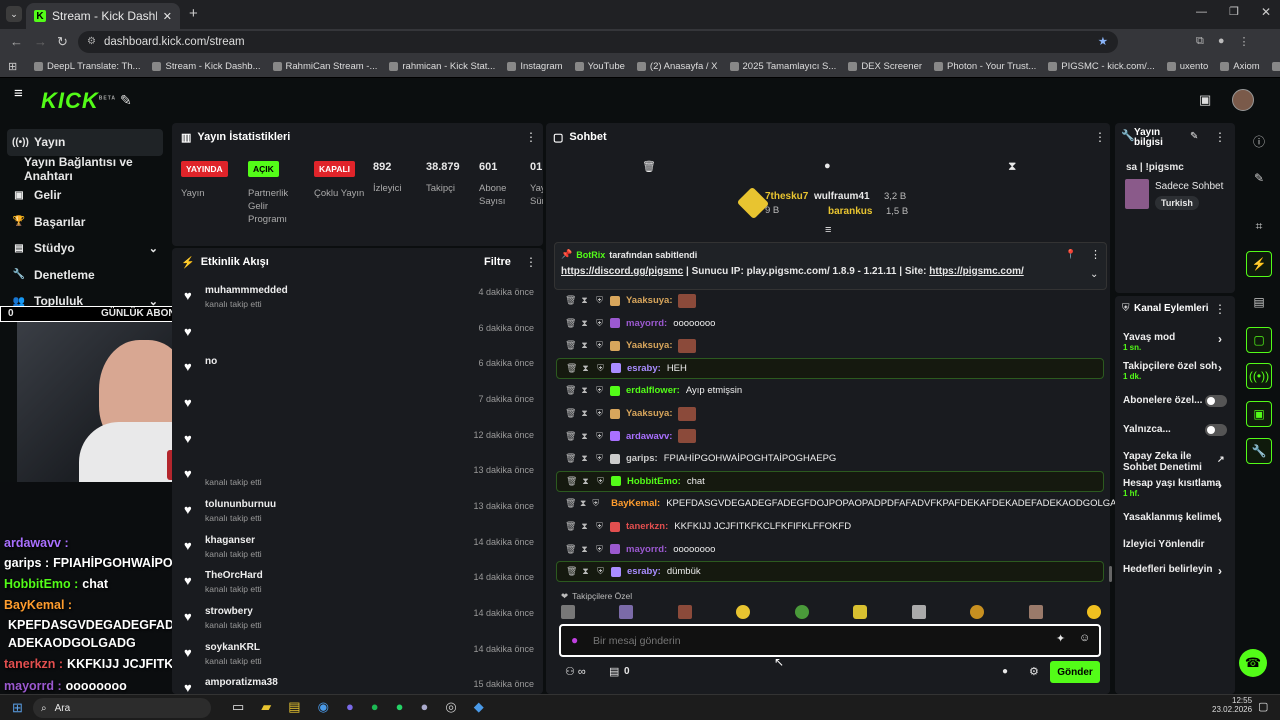 The height and width of the screenshot is (720, 1280). What do you see at coordinates (642, 458) in the screenshot?
I see `chat-username: garips:` at bounding box center [642, 458].